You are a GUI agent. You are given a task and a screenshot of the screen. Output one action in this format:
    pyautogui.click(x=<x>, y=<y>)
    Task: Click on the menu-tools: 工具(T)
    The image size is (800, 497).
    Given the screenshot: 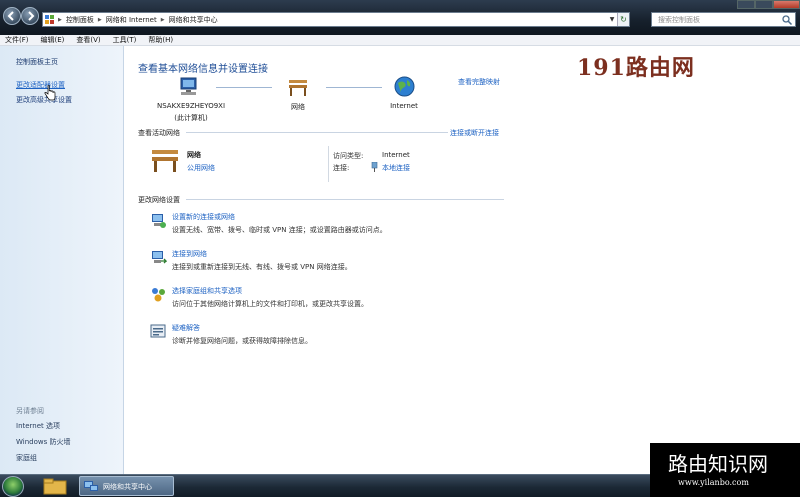 What is the action you would take?
    pyautogui.click(x=122, y=40)
    